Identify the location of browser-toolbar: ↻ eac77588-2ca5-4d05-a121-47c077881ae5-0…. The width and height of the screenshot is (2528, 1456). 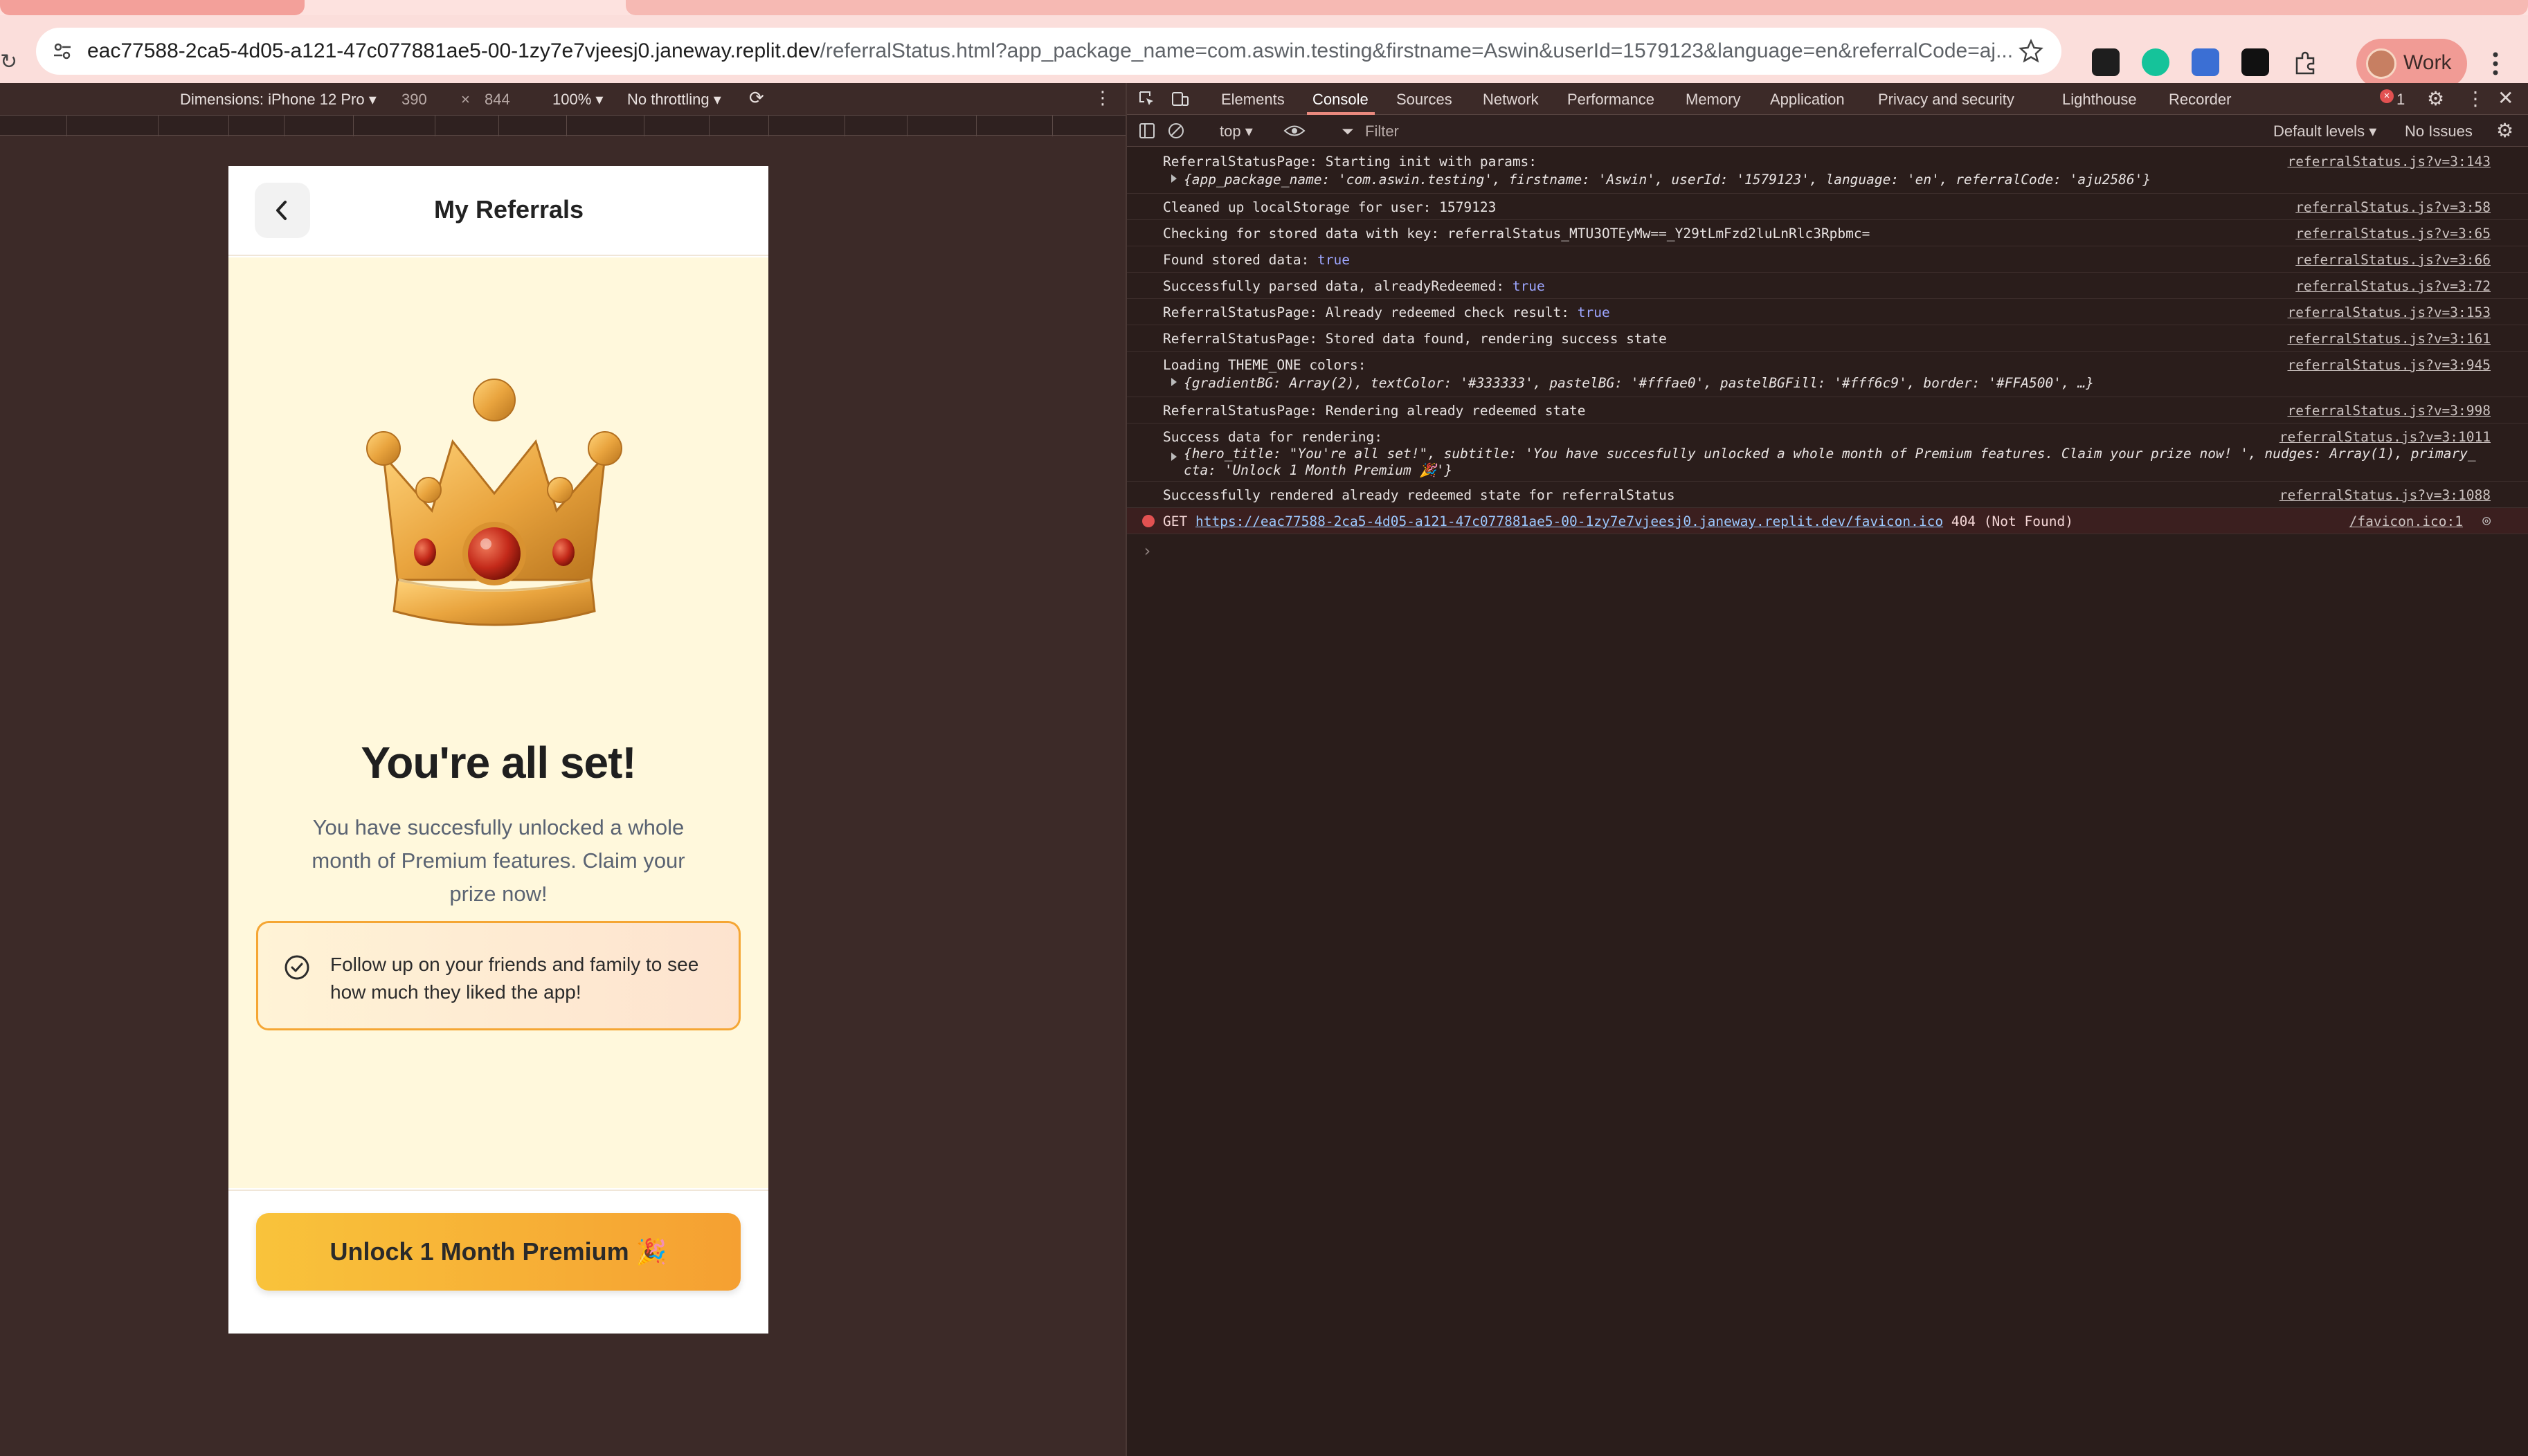
(1264, 52).